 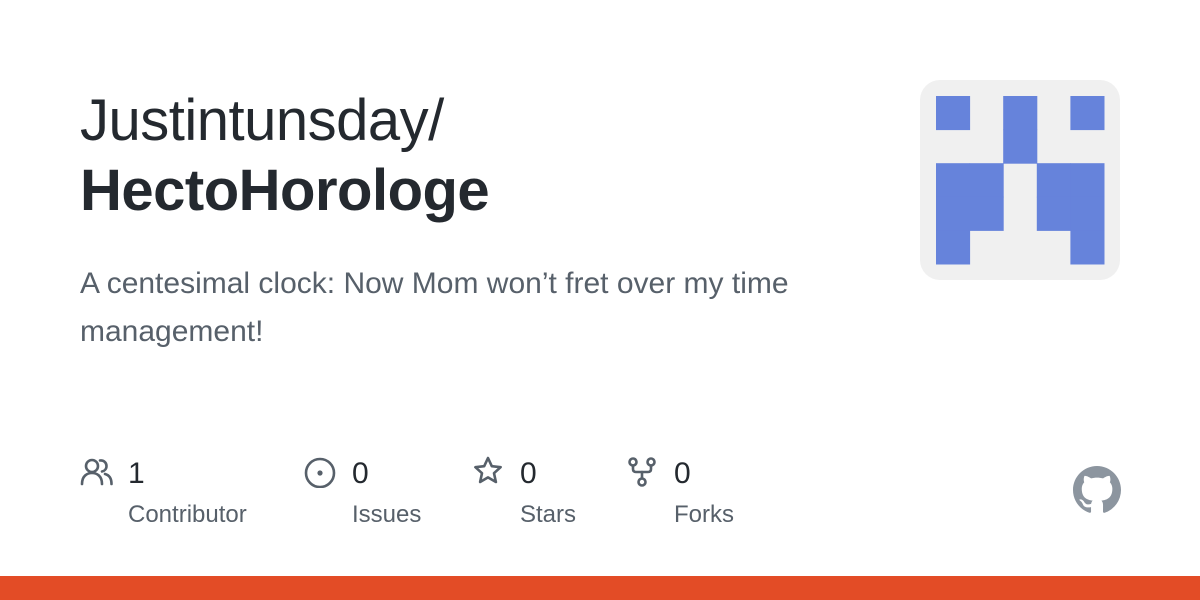 I want to click on contributors-count: 1, so click(x=136, y=473).